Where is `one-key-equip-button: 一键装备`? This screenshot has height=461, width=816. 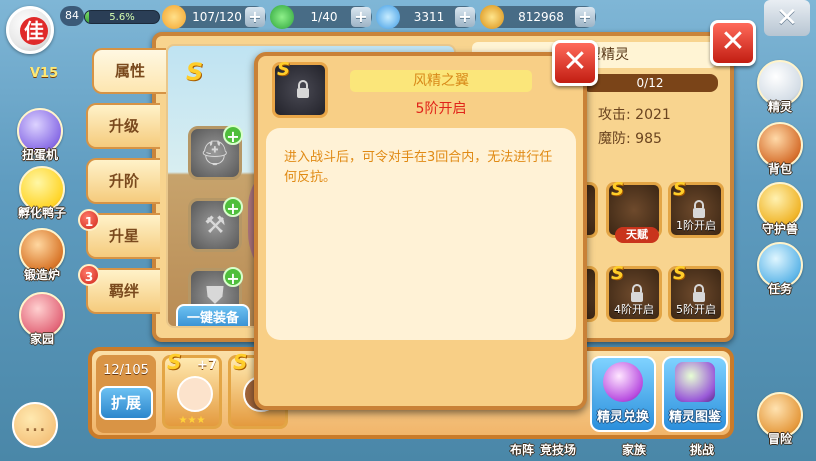
one-key-equip-button: 一键装备 is located at coordinates (213, 315).